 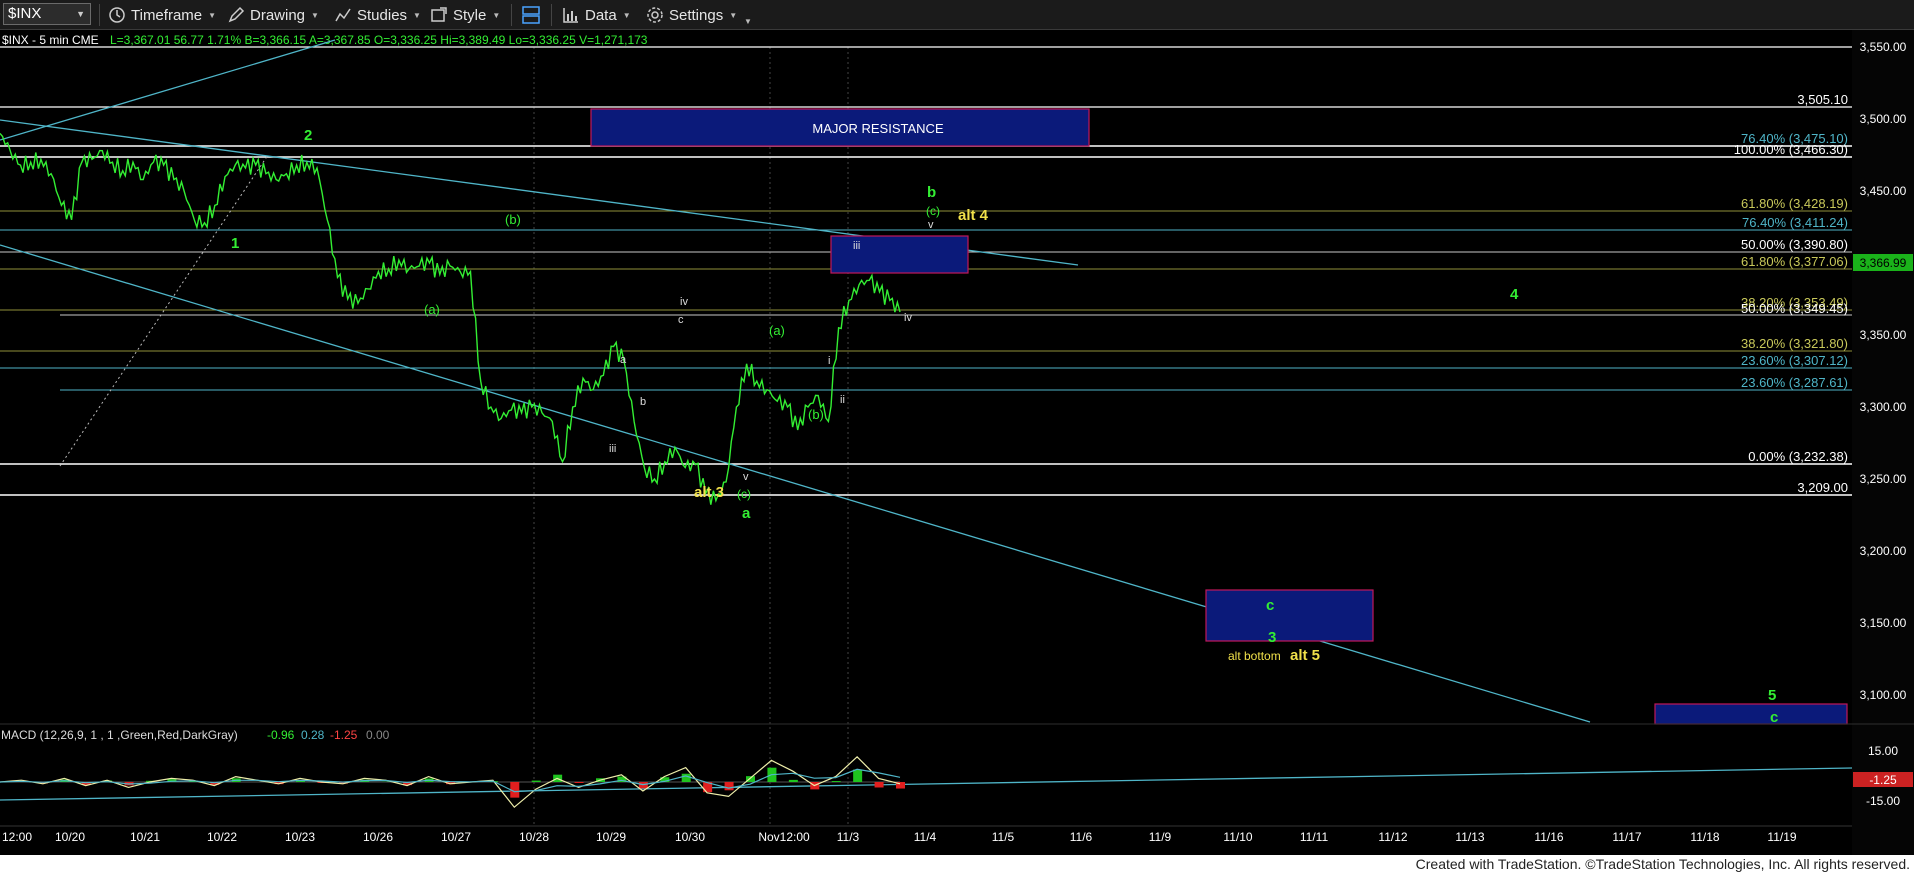 What do you see at coordinates (748, 21) in the screenshot?
I see `toolbar-overflow-icon: ▼` at bounding box center [748, 21].